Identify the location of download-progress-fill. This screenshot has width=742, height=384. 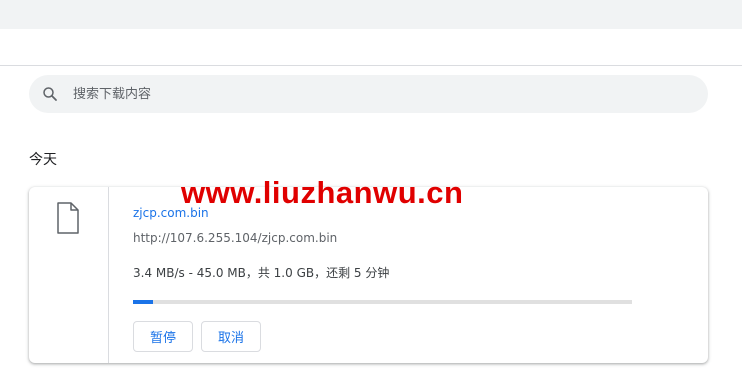
(143, 302).